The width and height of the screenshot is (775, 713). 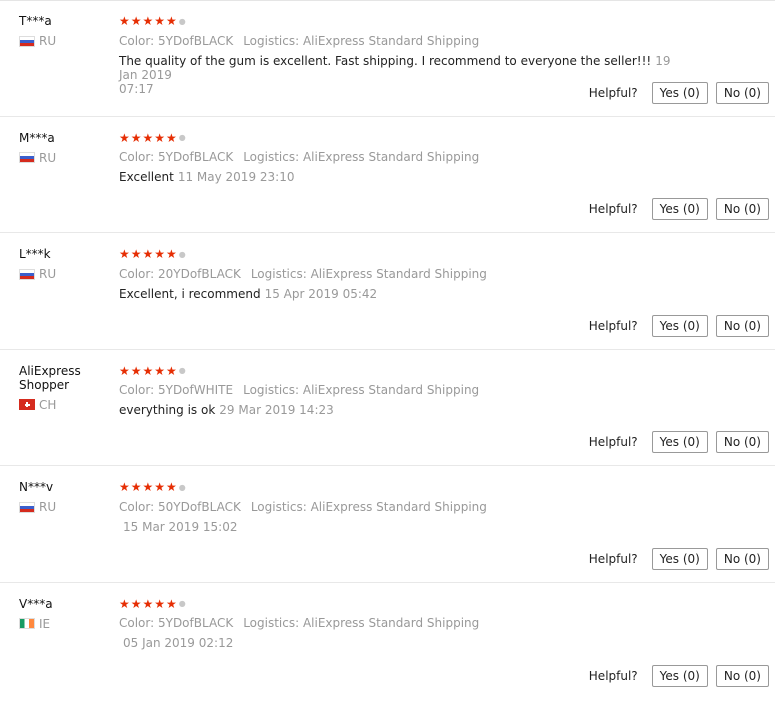 What do you see at coordinates (180, 526) in the screenshot?
I see `review-date: 15 Mar 2019 15:02` at bounding box center [180, 526].